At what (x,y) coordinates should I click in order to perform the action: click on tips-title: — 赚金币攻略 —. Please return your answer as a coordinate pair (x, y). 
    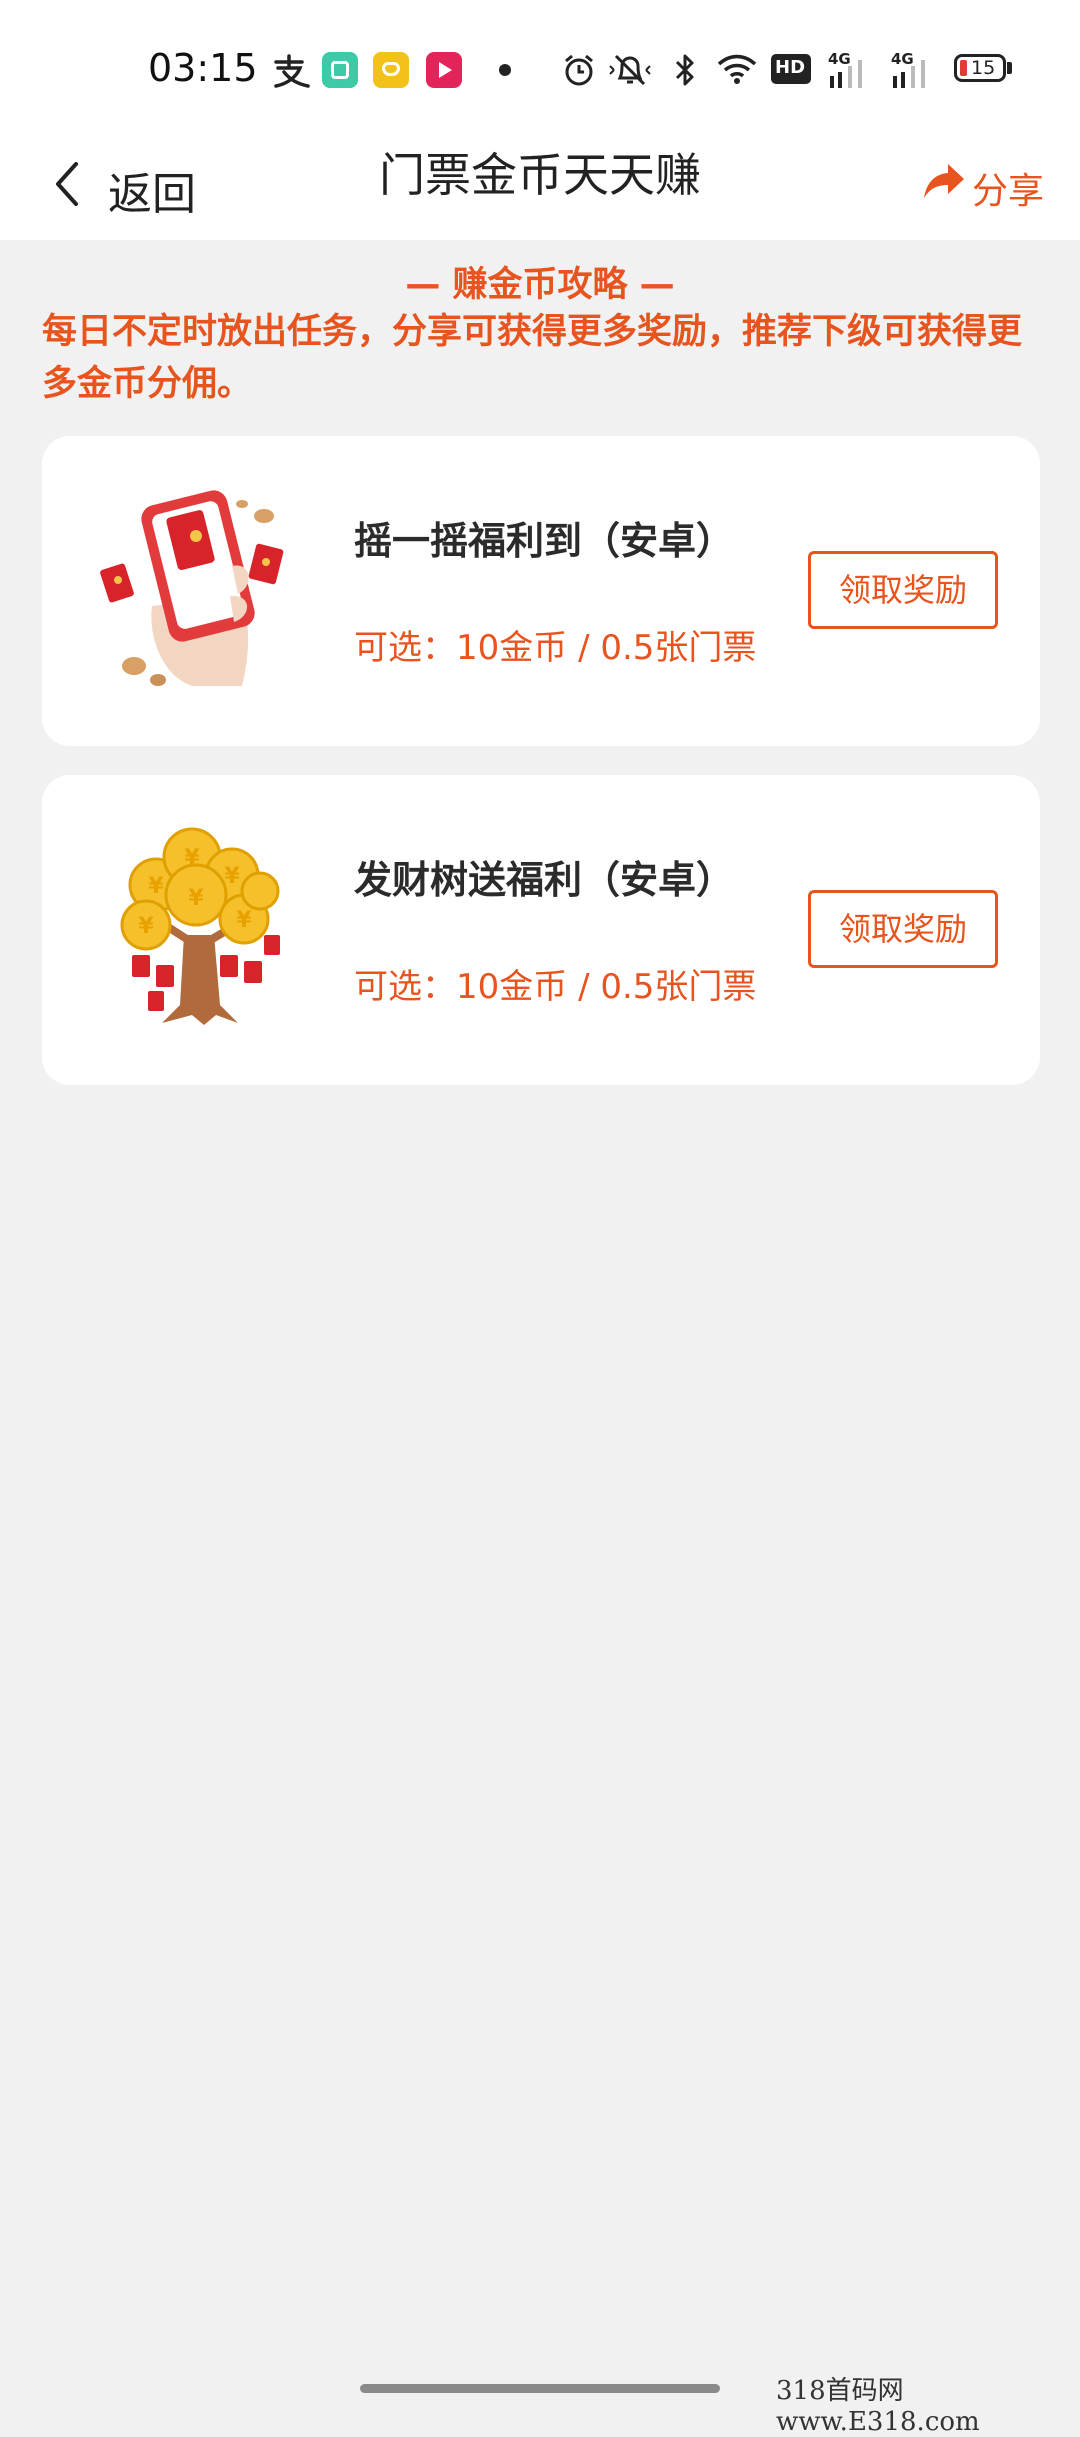
    Looking at the image, I should click on (540, 285).